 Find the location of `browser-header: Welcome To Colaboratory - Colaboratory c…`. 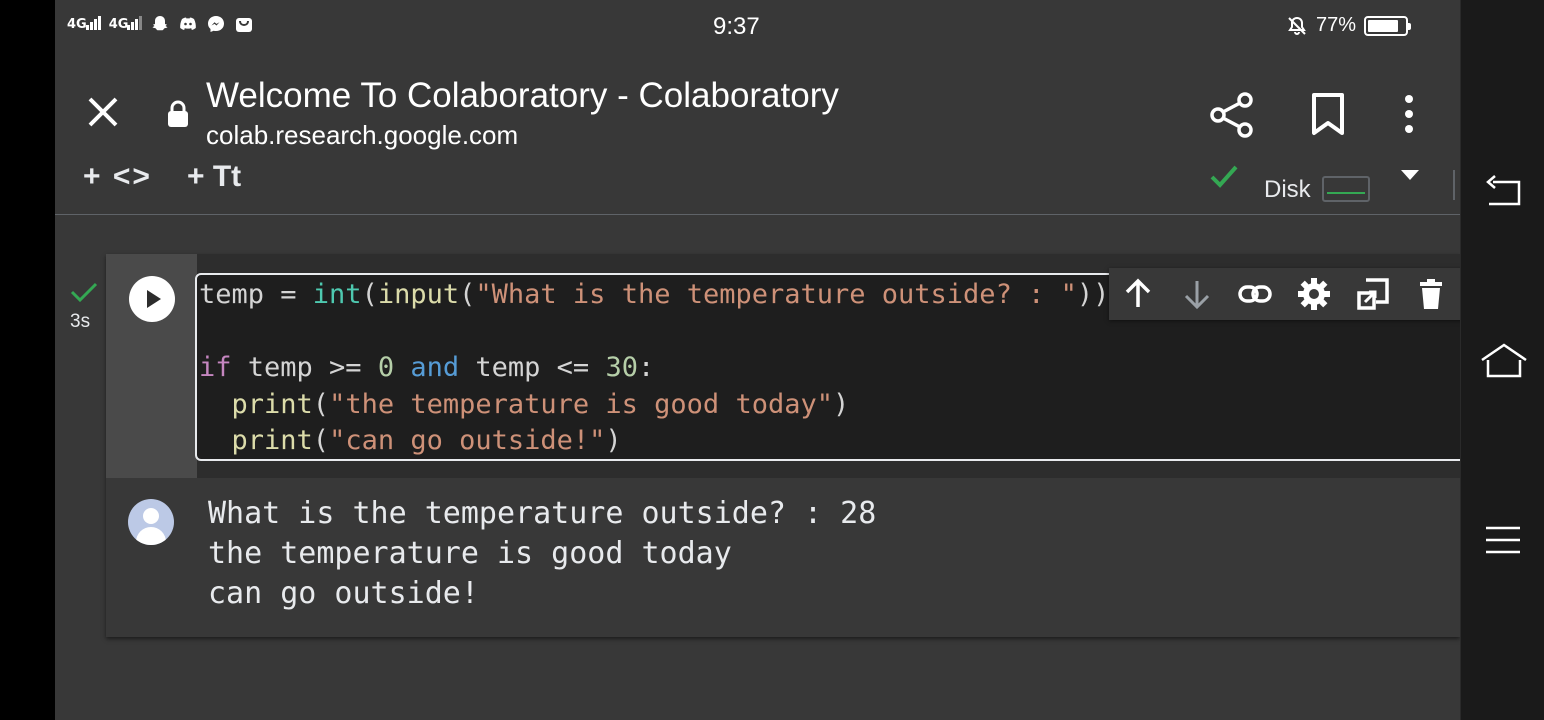

browser-header: Welcome To Colaboratory - Colaboratory c… is located at coordinates (757, 113).